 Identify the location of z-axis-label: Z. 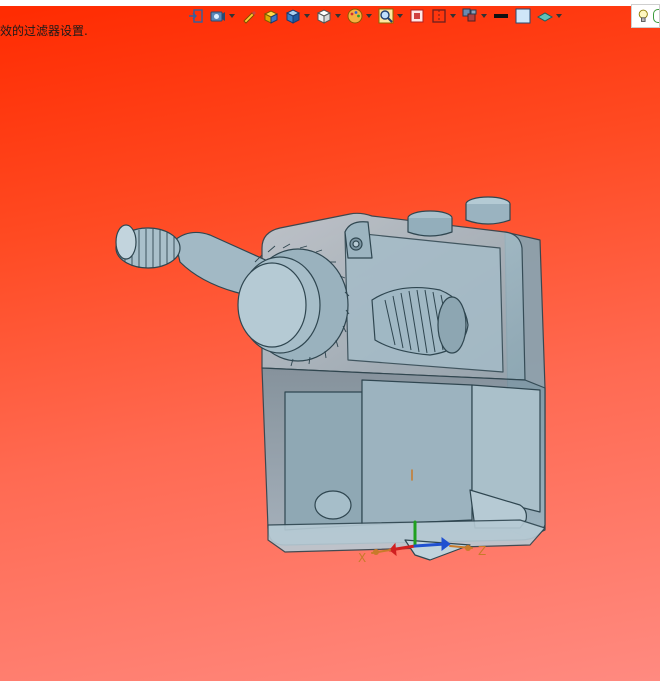
(482, 551).